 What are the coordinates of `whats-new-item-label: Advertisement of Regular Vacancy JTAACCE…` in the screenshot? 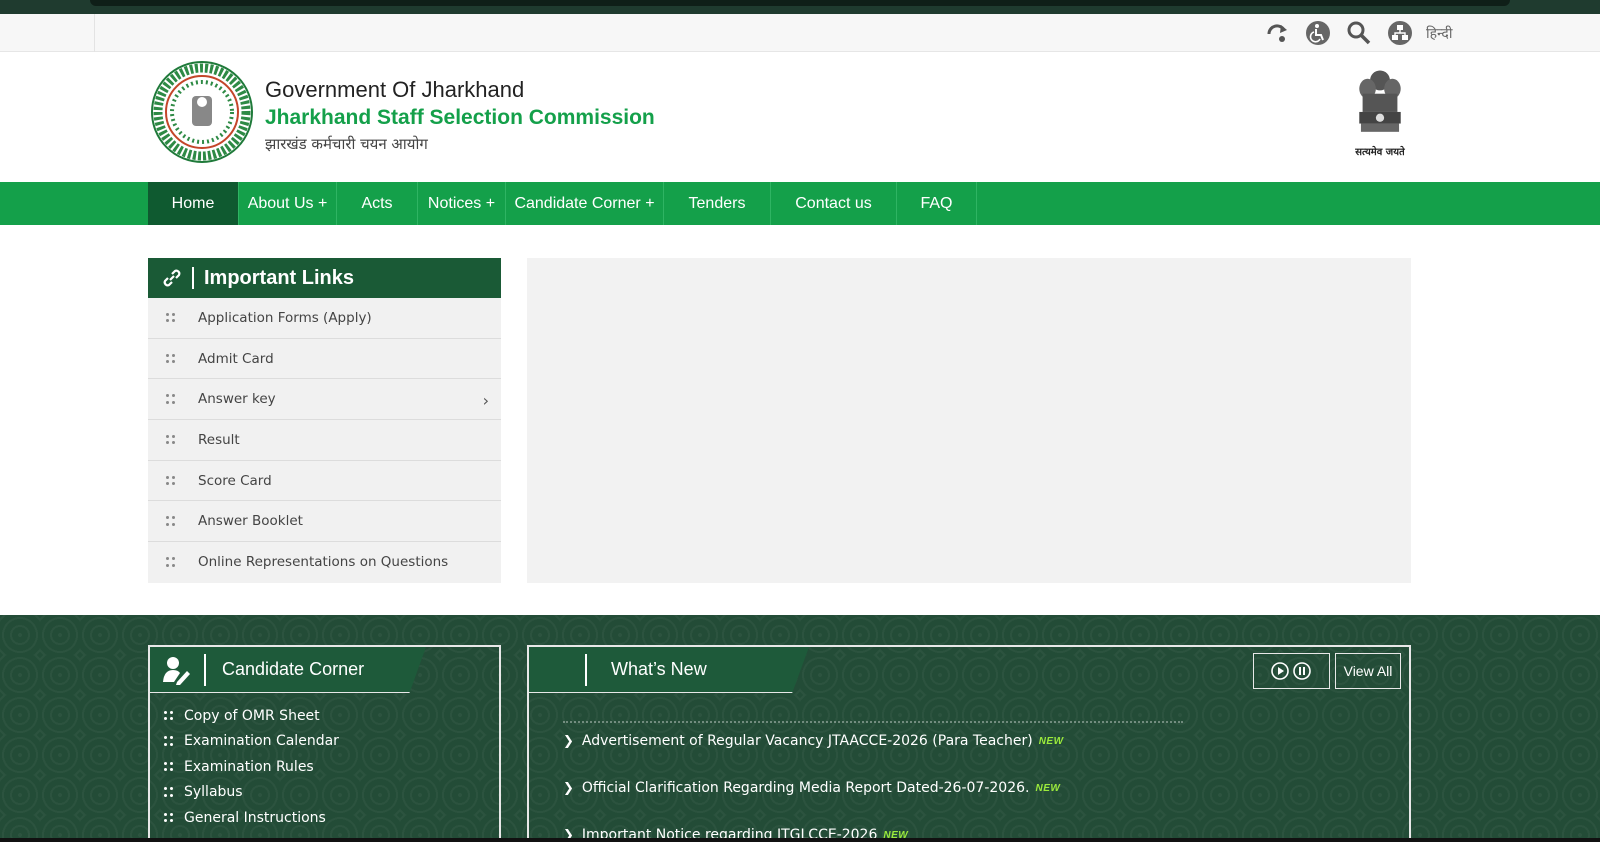 It's located at (807, 741).